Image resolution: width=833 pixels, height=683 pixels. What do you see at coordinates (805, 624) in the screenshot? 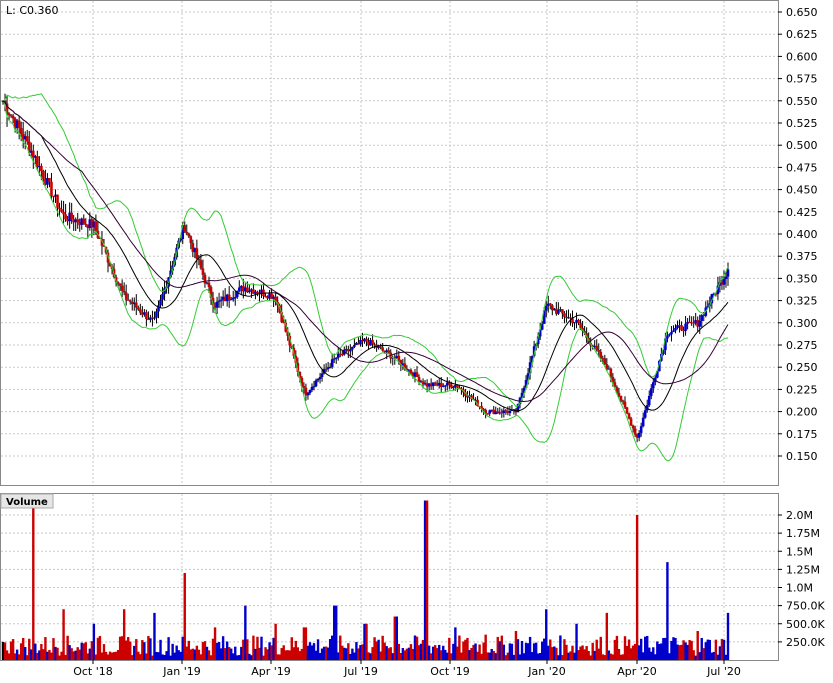
I see `volume-tick-label: 500.0K` at bounding box center [805, 624].